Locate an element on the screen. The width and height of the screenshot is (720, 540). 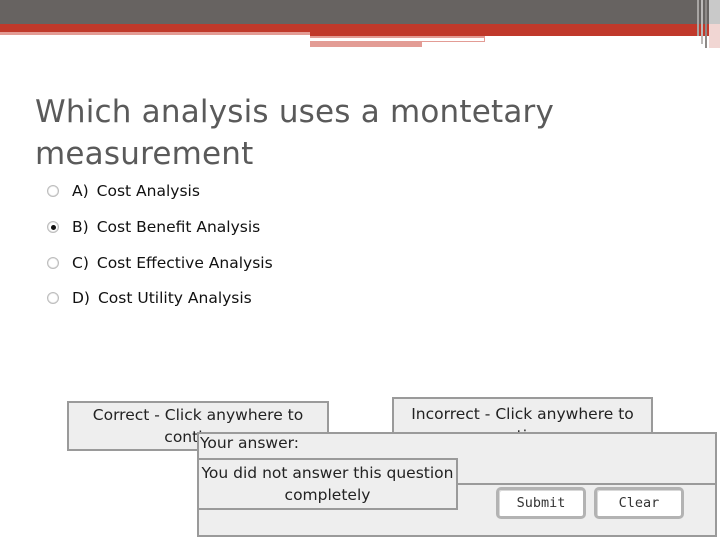
option-d: D) Cost Utility Analysis is located at coordinates (149, 298).